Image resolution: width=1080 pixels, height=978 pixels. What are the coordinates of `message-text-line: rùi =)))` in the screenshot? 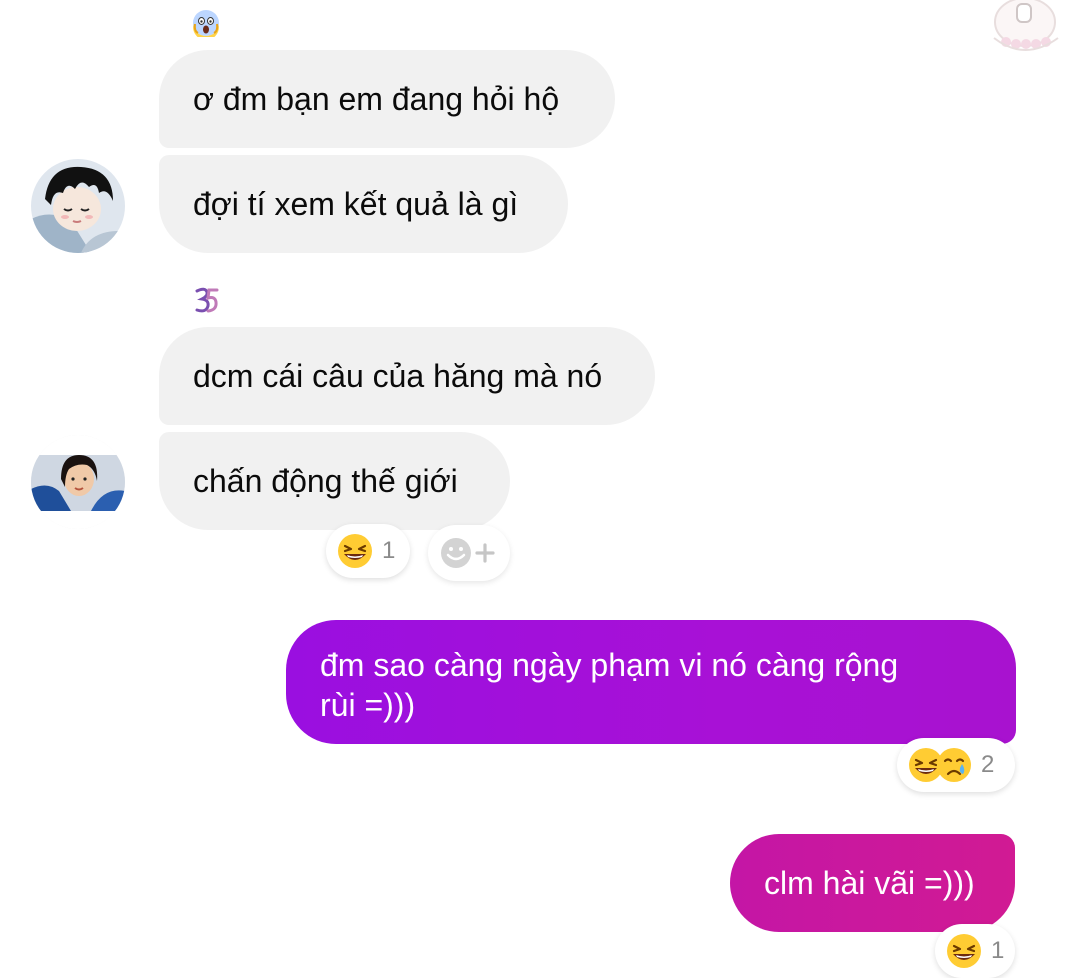 It's located at (368, 705).